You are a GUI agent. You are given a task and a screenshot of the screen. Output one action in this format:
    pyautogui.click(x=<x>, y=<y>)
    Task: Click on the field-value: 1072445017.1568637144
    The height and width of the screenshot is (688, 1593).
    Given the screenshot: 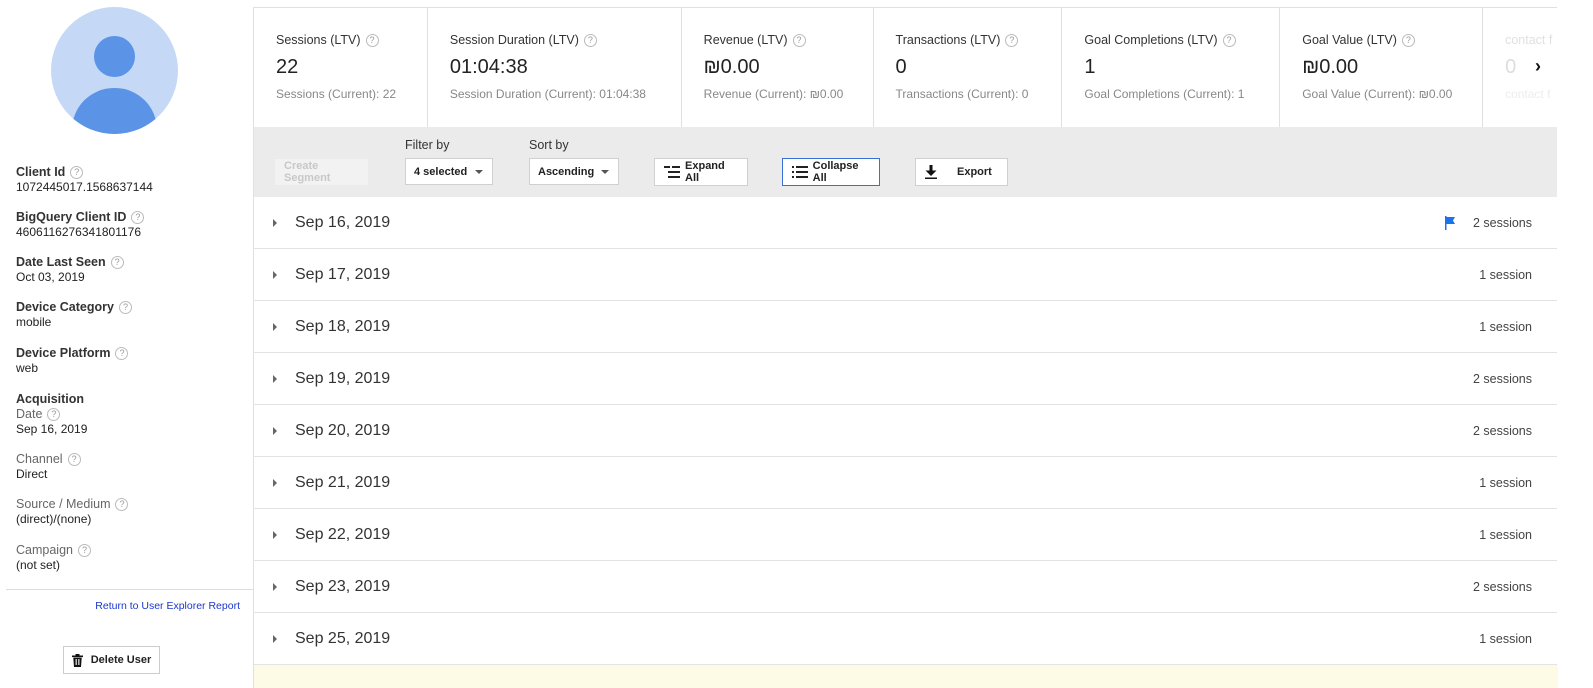 What is the action you would take?
    pyautogui.click(x=84, y=187)
    